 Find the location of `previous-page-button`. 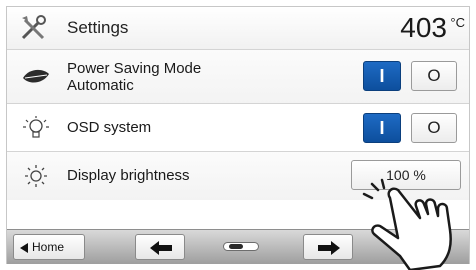

previous-page-button is located at coordinates (160, 247).